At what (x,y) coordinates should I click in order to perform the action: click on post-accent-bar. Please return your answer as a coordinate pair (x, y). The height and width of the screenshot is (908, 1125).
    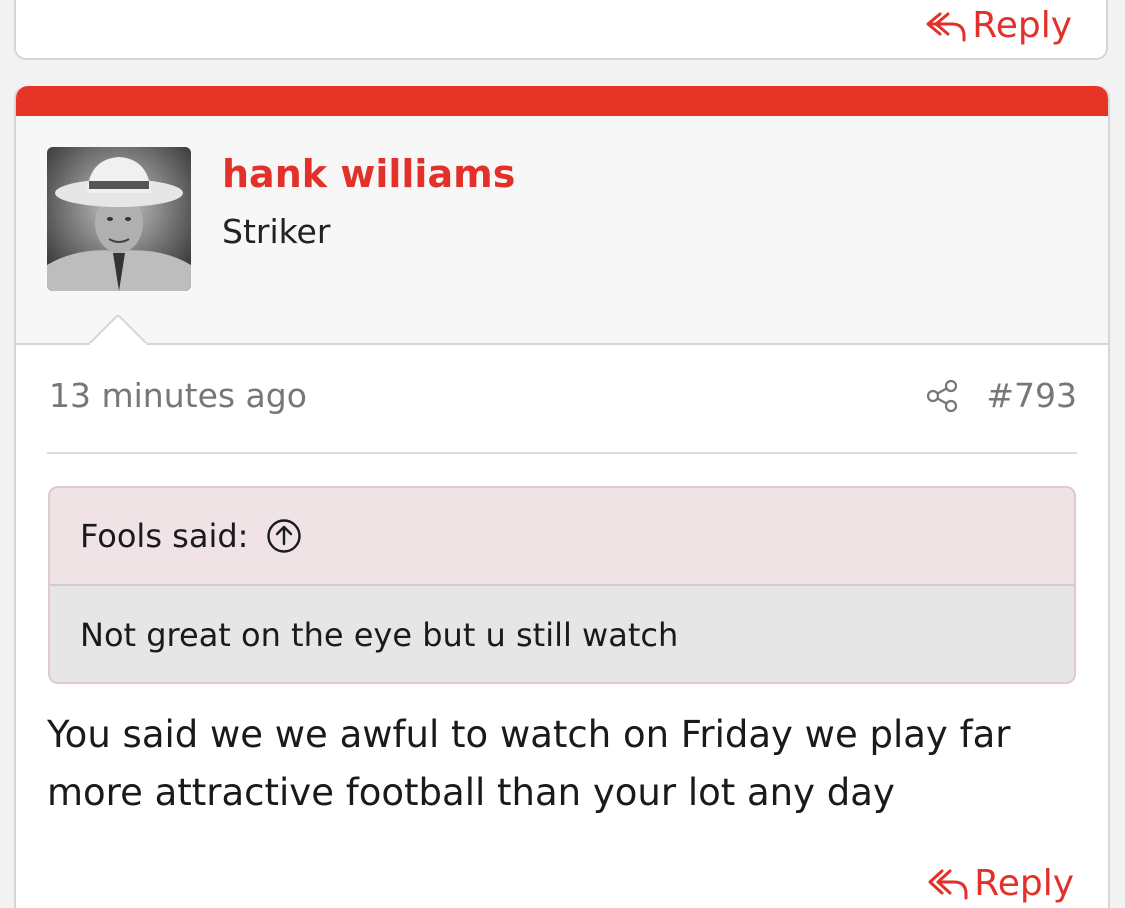
    Looking at the image, I should click on (562, 101).